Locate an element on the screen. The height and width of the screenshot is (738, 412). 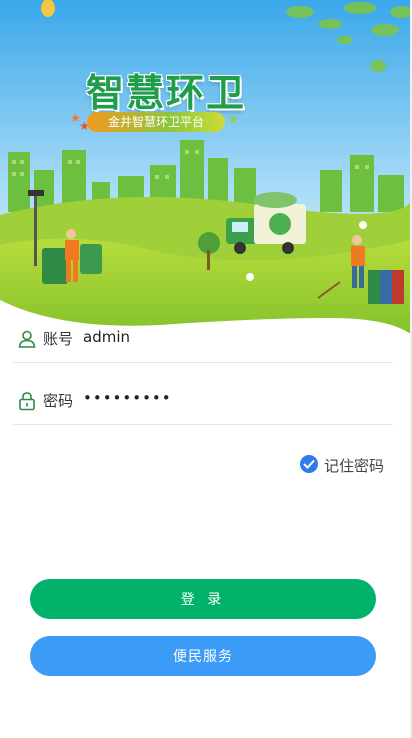
app-title: 智慧环卫 is located at coordinates (166, 93).